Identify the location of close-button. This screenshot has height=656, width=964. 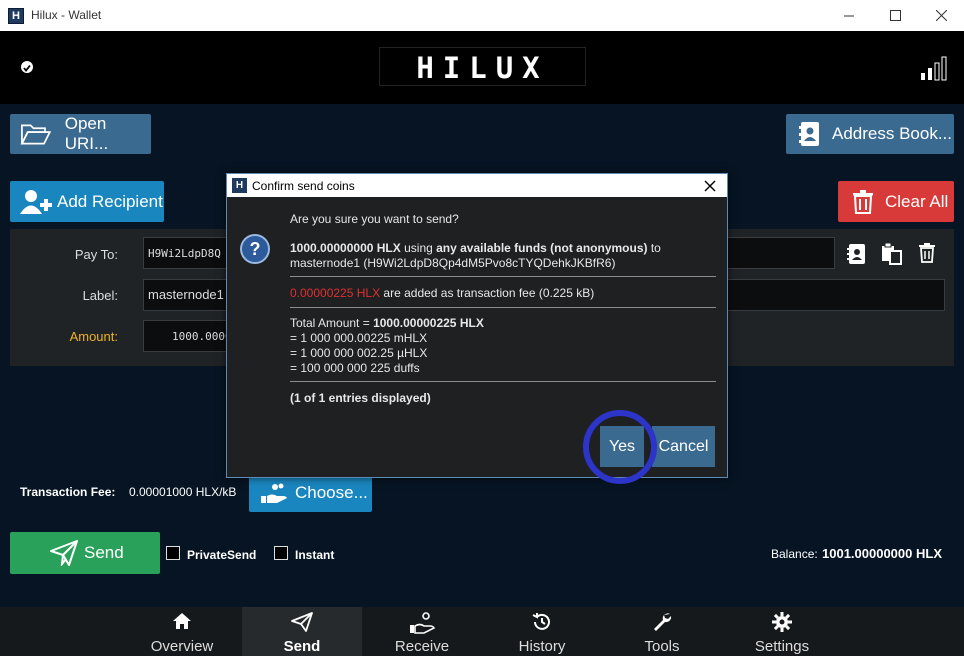
(941, 15).